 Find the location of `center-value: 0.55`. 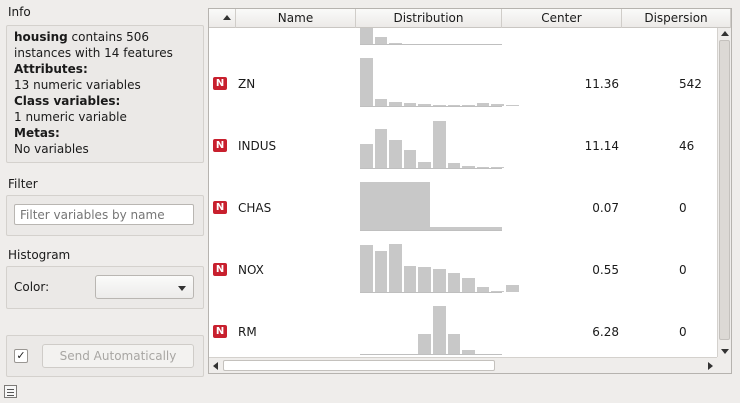

center-value: 0.55 is located at coordinates (605, 270).